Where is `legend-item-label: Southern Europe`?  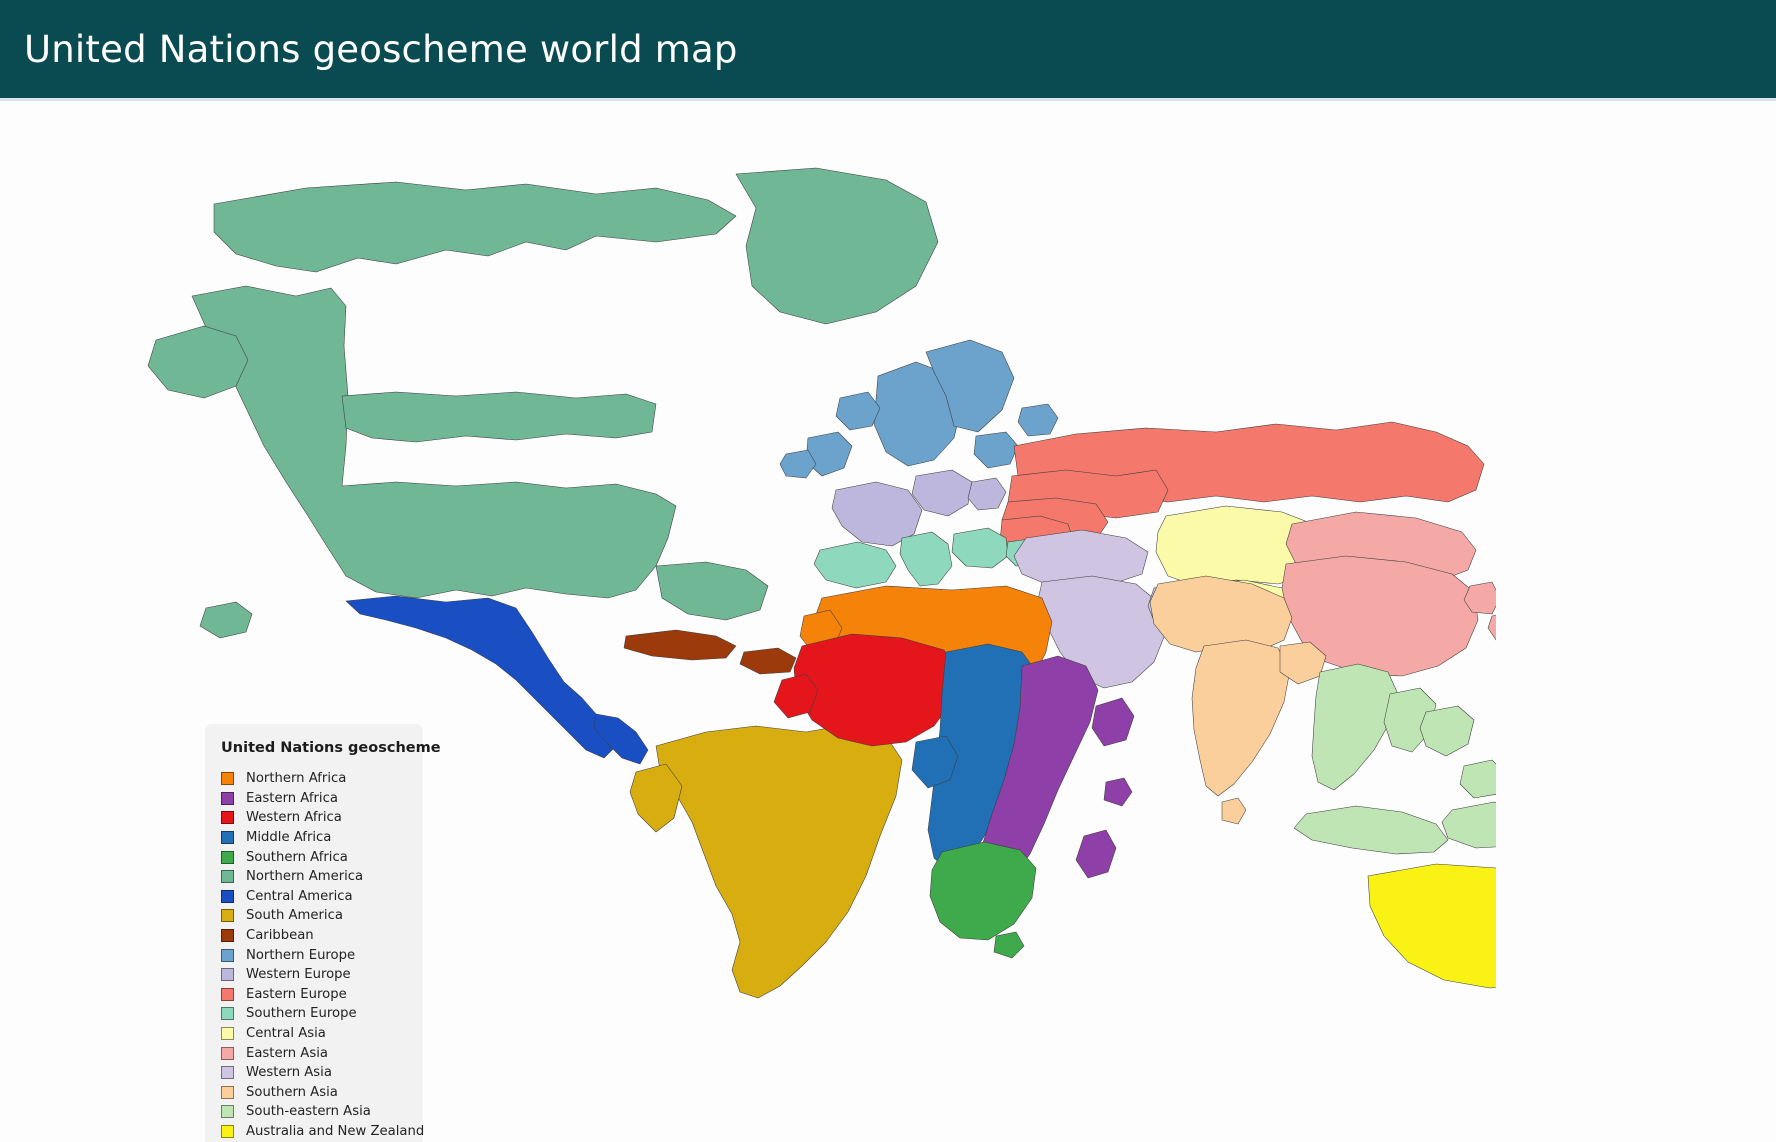 legend-item-label: Southern Europe is located at coordinates (301, 1014).